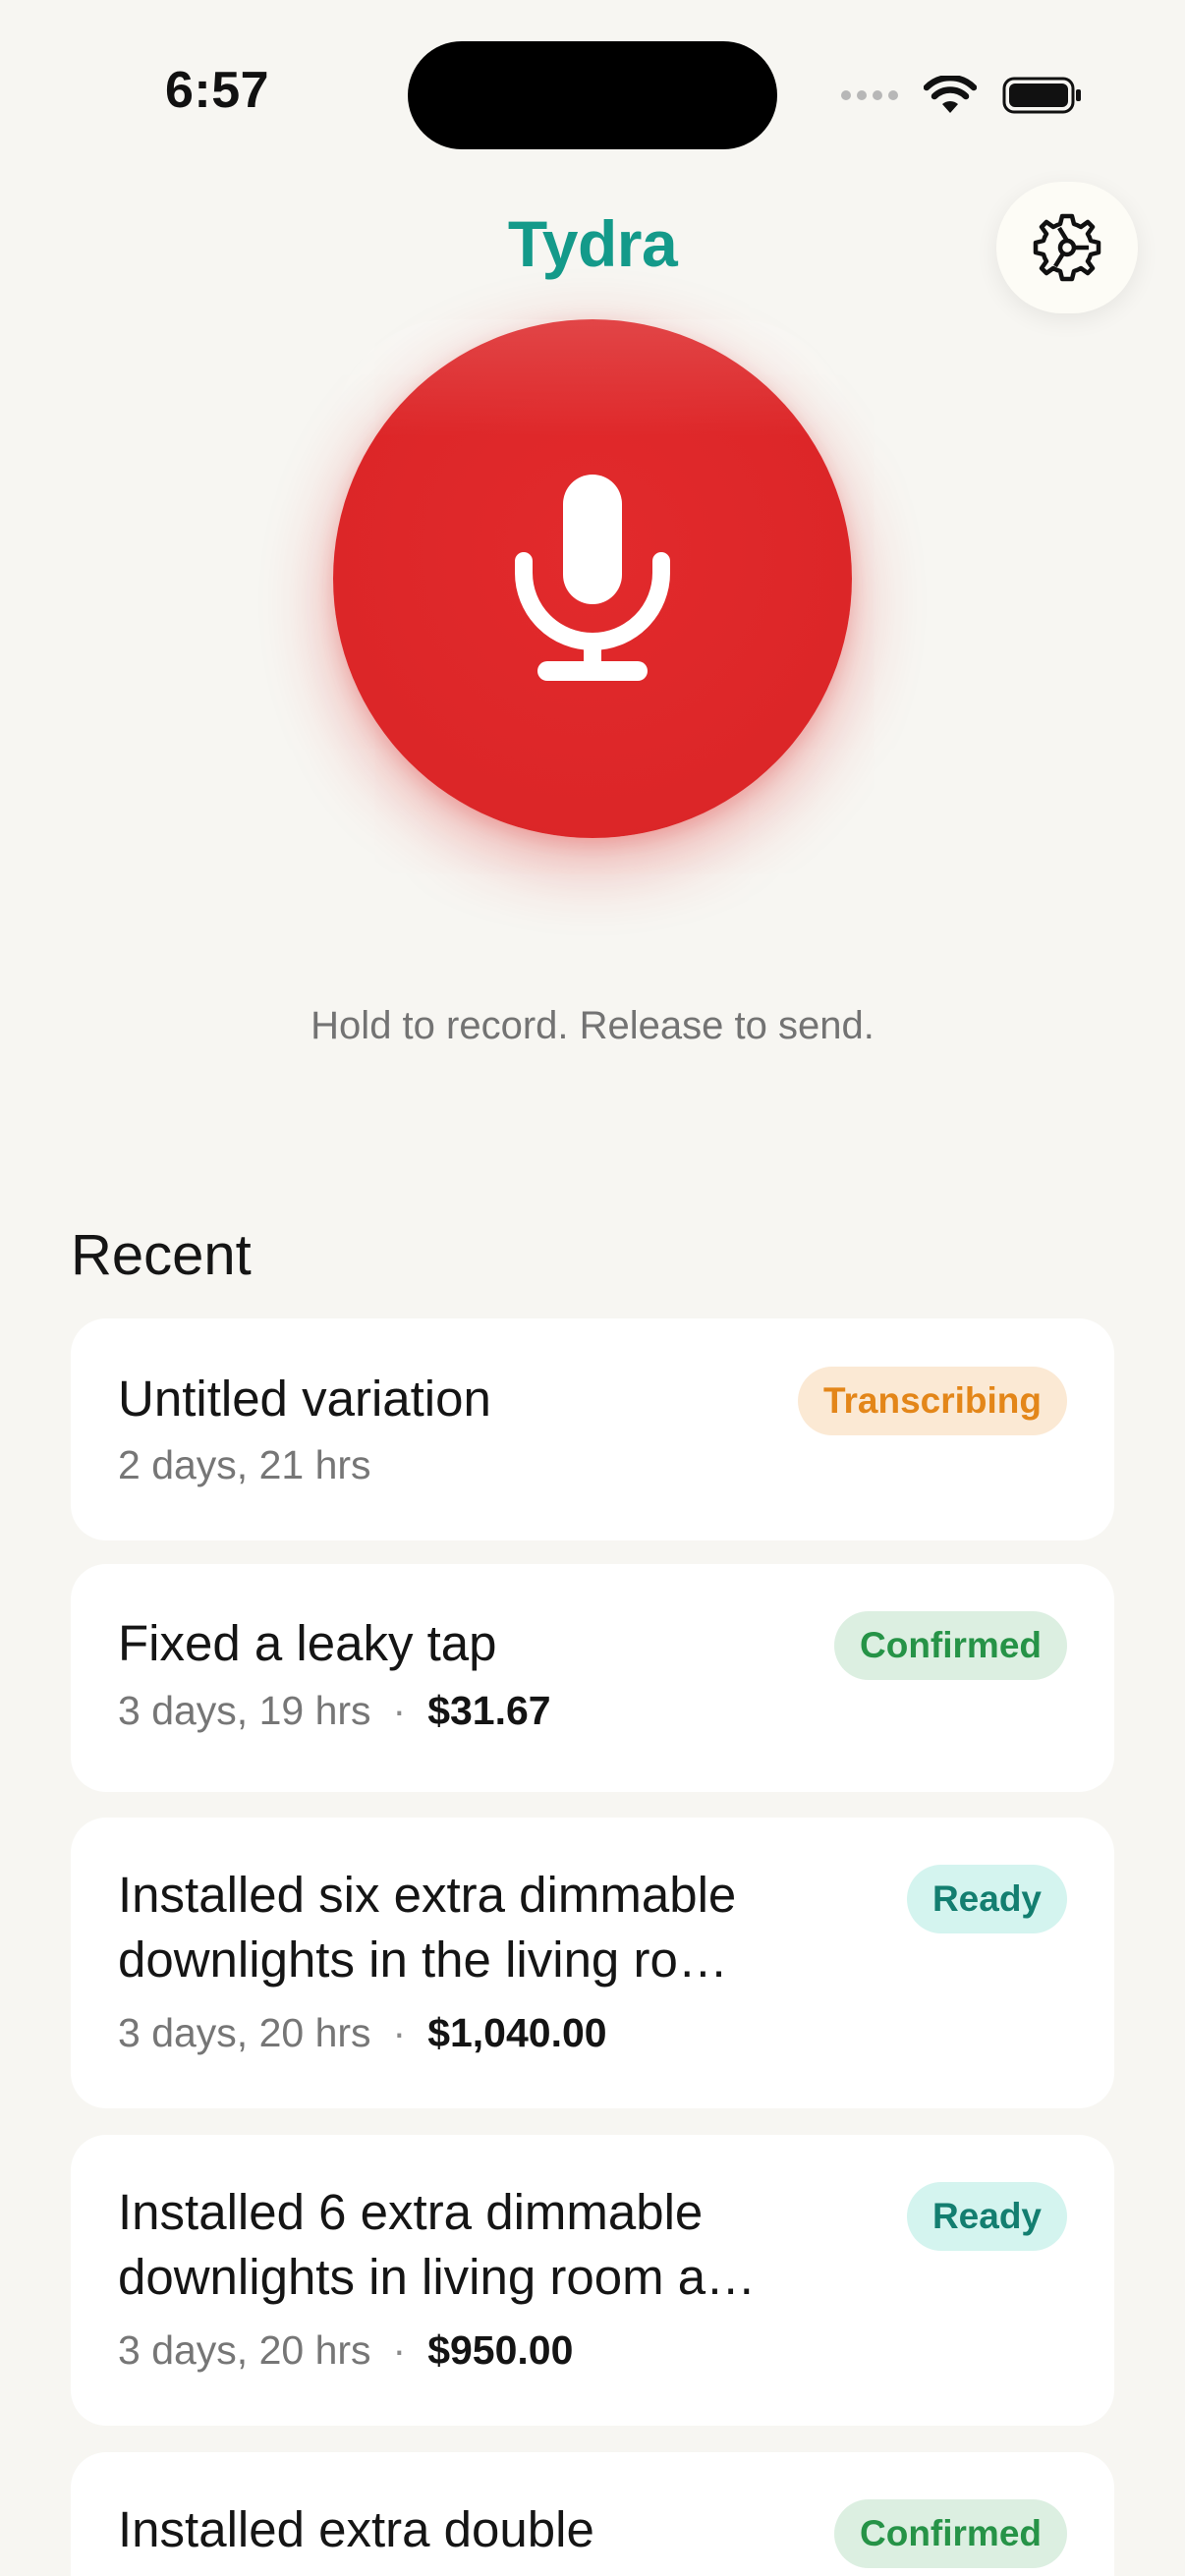 The height and width of the screenshot is (2576, 1185). What do you see at coordinates (489, 1710) in the screenshot?
I see `card-amount: $31.67` at bounding box center [489, 1710].